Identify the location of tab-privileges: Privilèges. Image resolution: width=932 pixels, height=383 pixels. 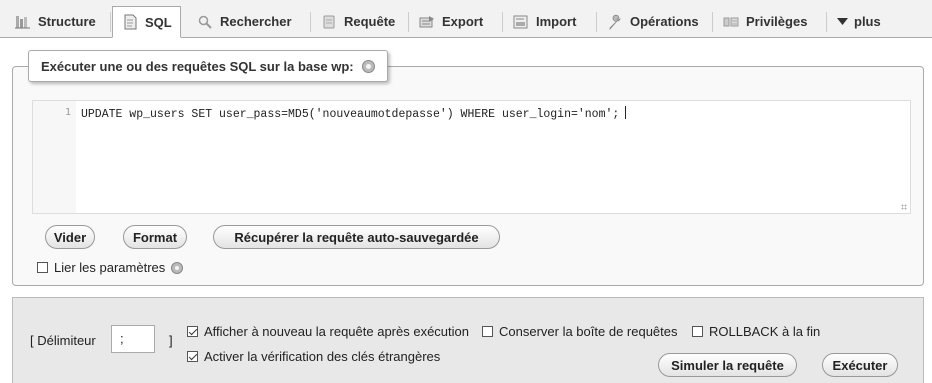
(764, 21).